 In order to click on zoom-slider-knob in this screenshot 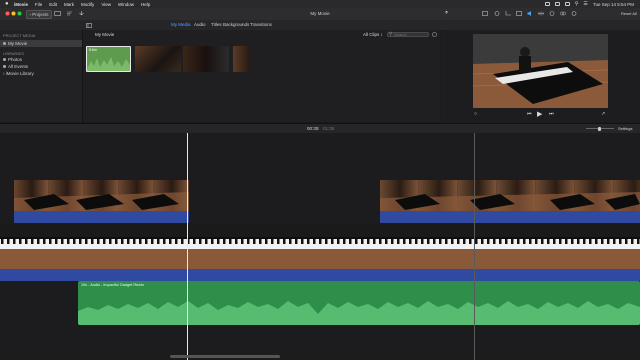, I will do `click(599, 128)`.